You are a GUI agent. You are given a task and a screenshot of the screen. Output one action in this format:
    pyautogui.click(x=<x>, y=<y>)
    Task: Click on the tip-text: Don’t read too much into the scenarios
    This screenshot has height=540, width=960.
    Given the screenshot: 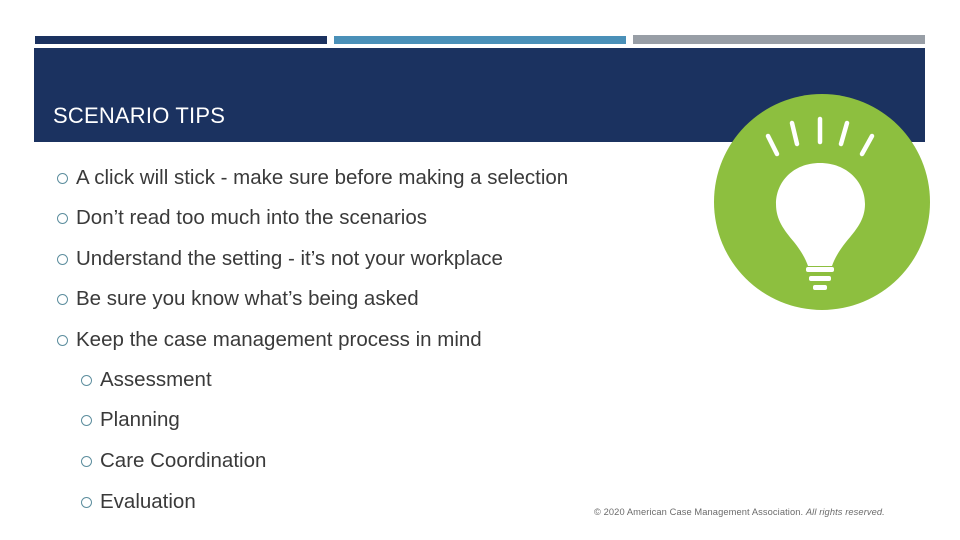 What is the action you would take?
    pyautogui.click(x=251, y=217)
    